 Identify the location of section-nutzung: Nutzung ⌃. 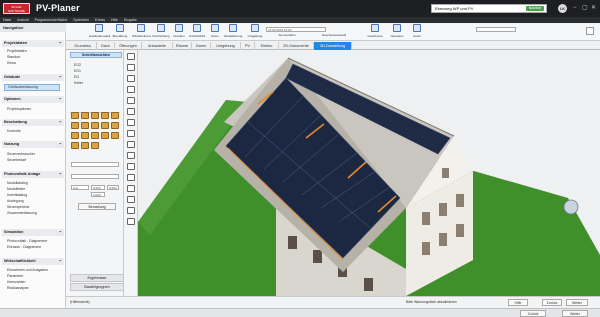
(33, 144).